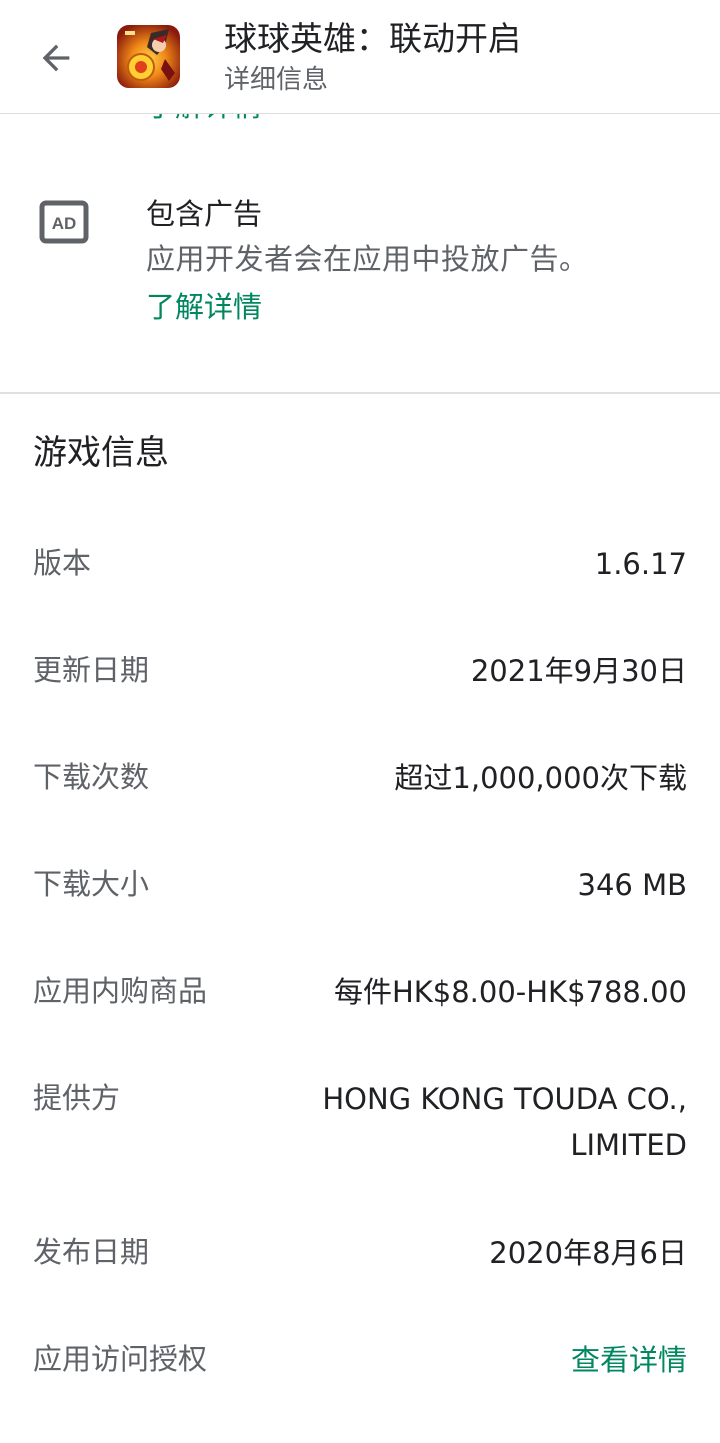  Describe the element at coordinates (120, 1359) in the screenshot. I see `info-label: 应用访问授权` at that location.